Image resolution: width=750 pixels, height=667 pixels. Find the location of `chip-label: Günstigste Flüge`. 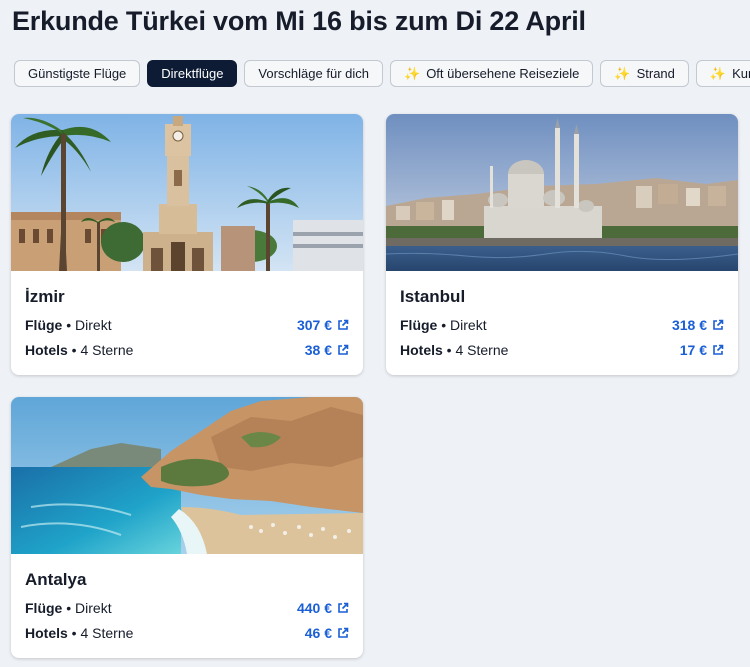

chip-label: Günstigste Flüge is located at coordinates (77, 73).